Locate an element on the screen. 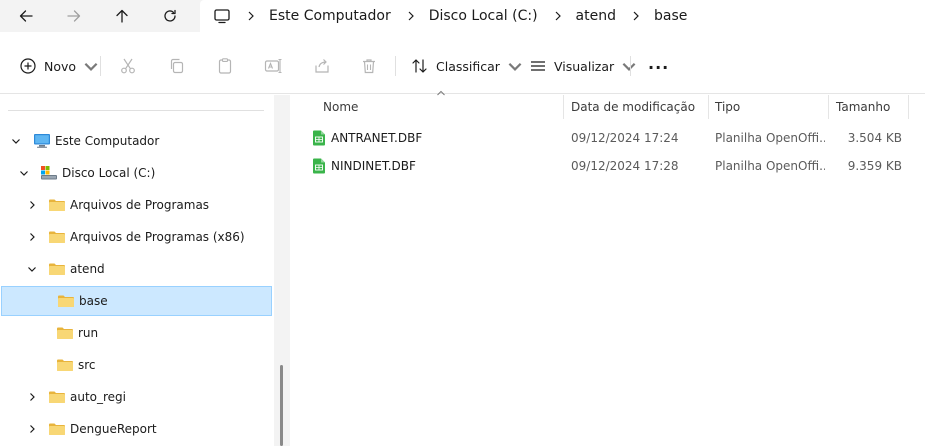 The image size is (925, 446). trash-icon is located at coordinates (369, 66).